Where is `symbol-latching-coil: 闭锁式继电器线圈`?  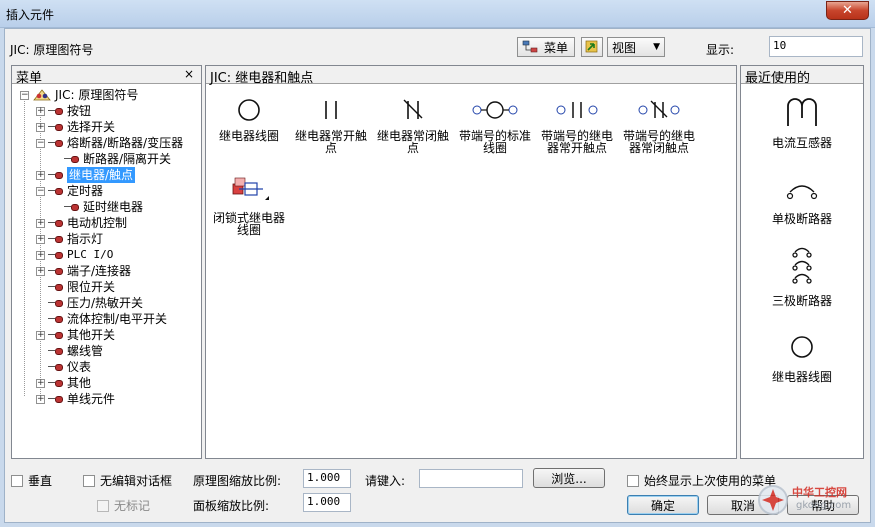 symbol-latching-coil: 闭锁式继电器线圈 is located at coordinates (249, 205).